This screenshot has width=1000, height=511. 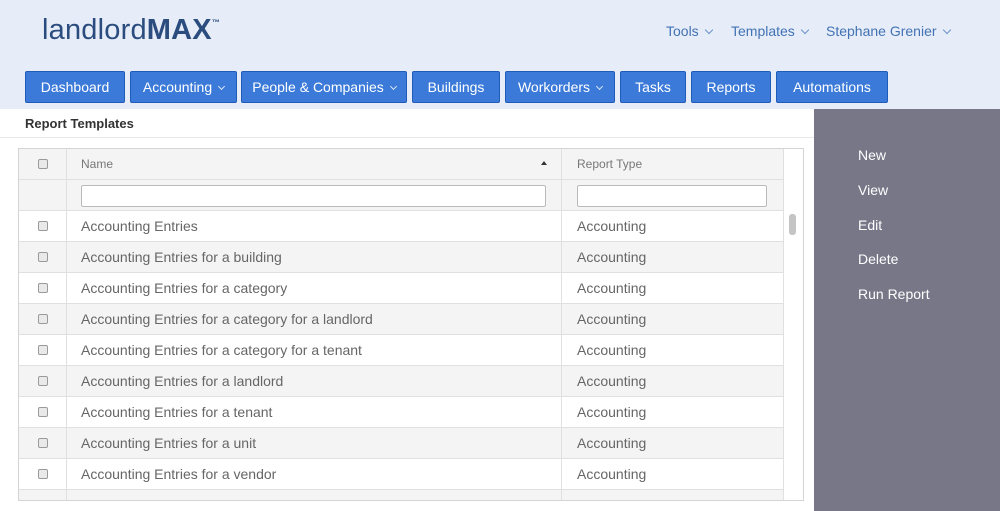 I want to click on report-type-filter-input, so click(x=672, y=196).